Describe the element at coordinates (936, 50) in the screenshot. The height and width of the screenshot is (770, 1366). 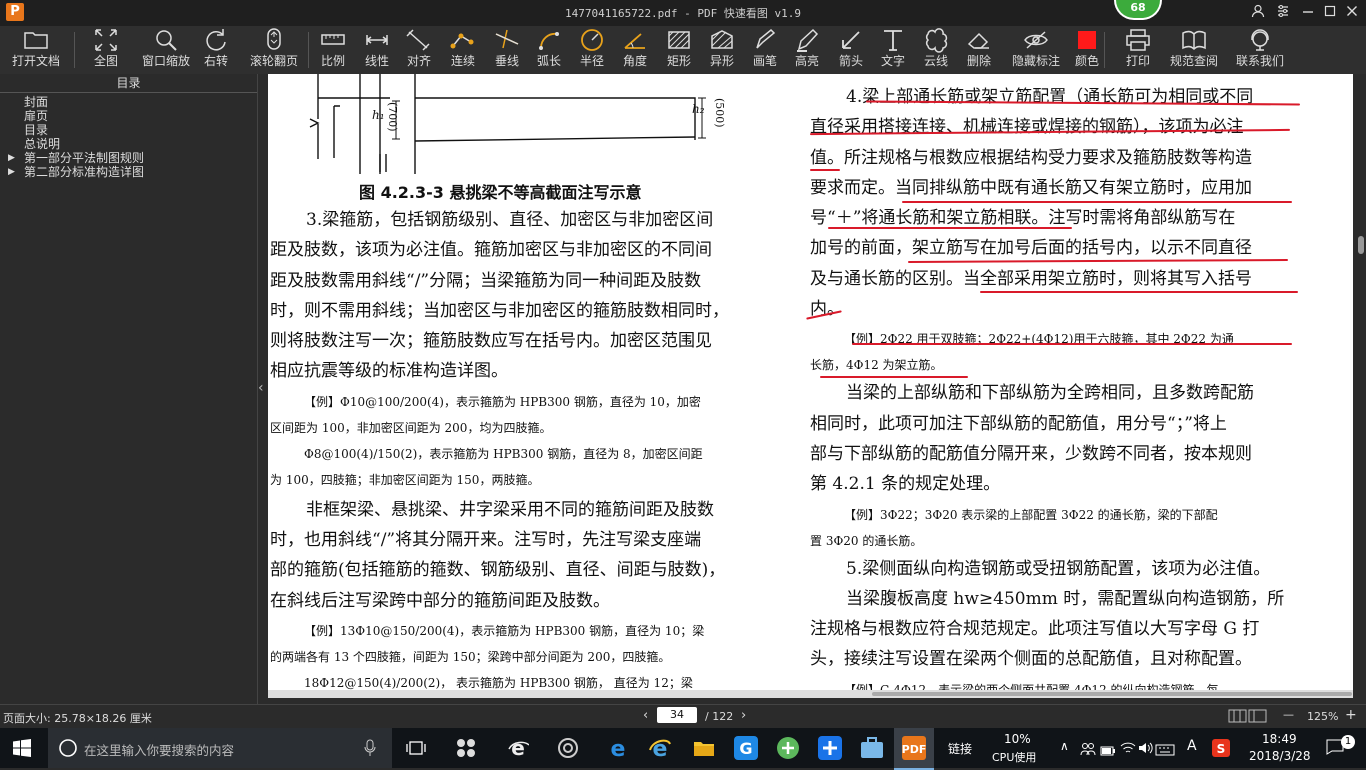
I see `toolbar-cloud-button: 云线` at that location.